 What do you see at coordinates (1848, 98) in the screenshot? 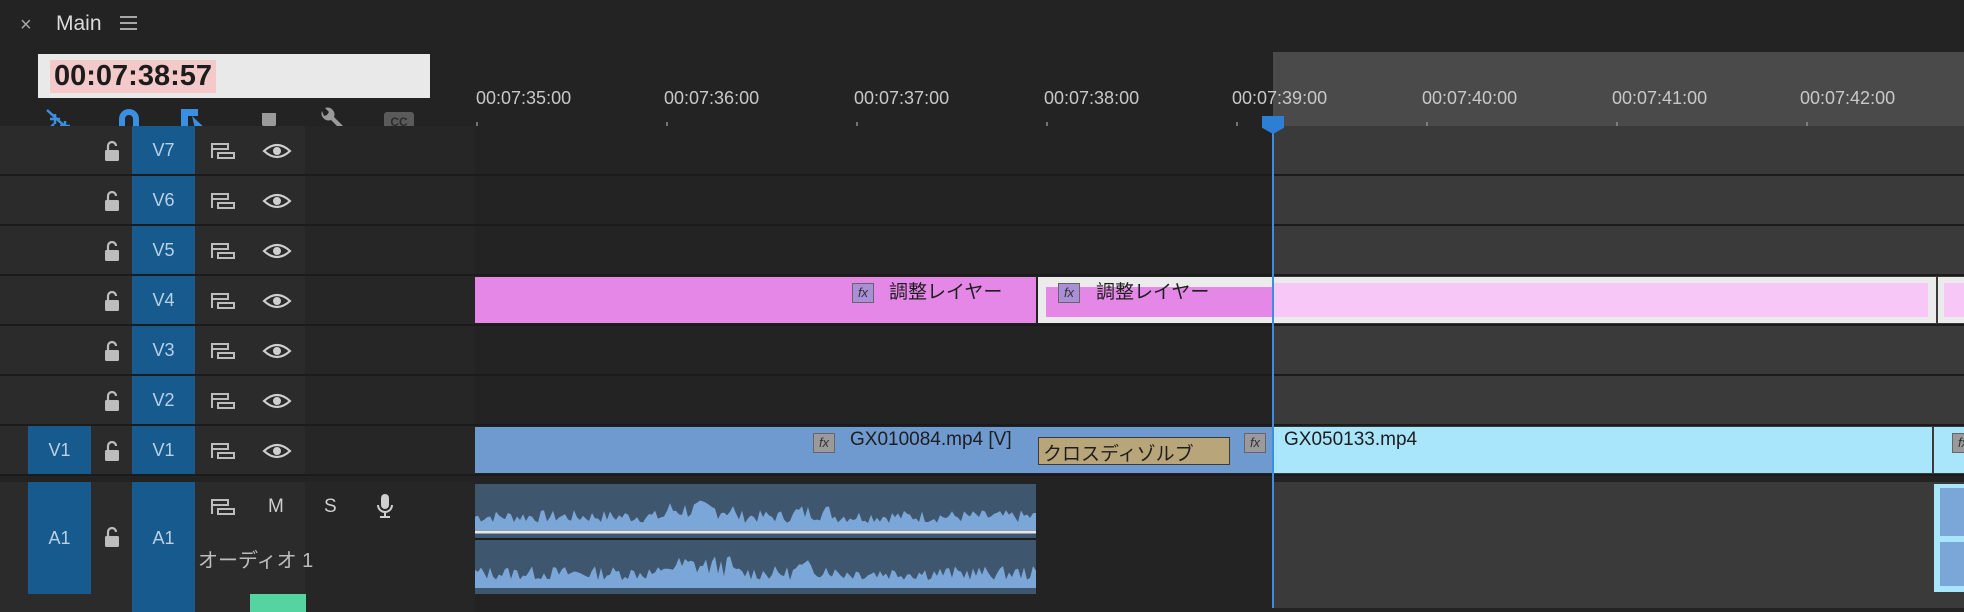
I see `ruler-label: 00:07:42:00` at bounding box center [1848, 98].